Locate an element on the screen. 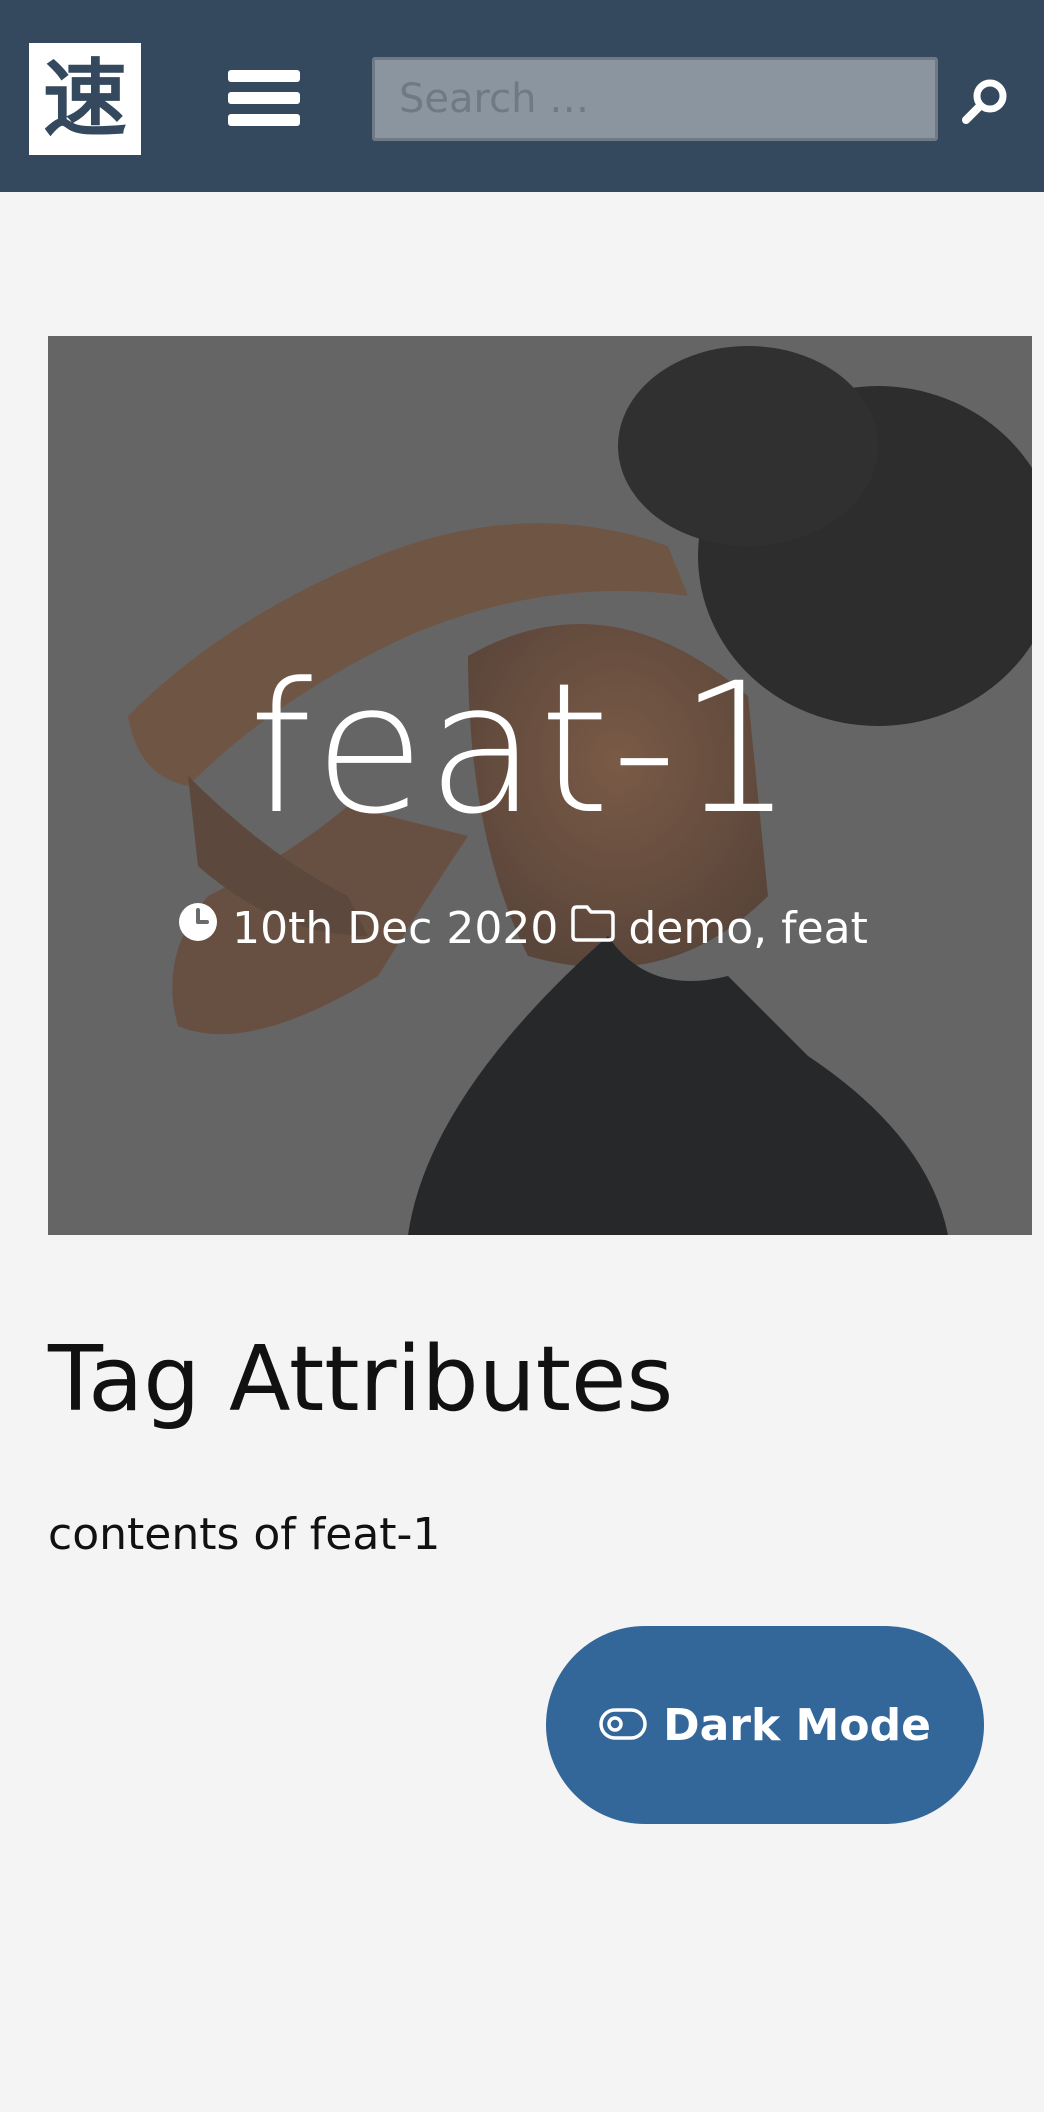 The image size is (1044, 2112). dark-mode-label: Dark Mode is located at coordinates (797, 1725).